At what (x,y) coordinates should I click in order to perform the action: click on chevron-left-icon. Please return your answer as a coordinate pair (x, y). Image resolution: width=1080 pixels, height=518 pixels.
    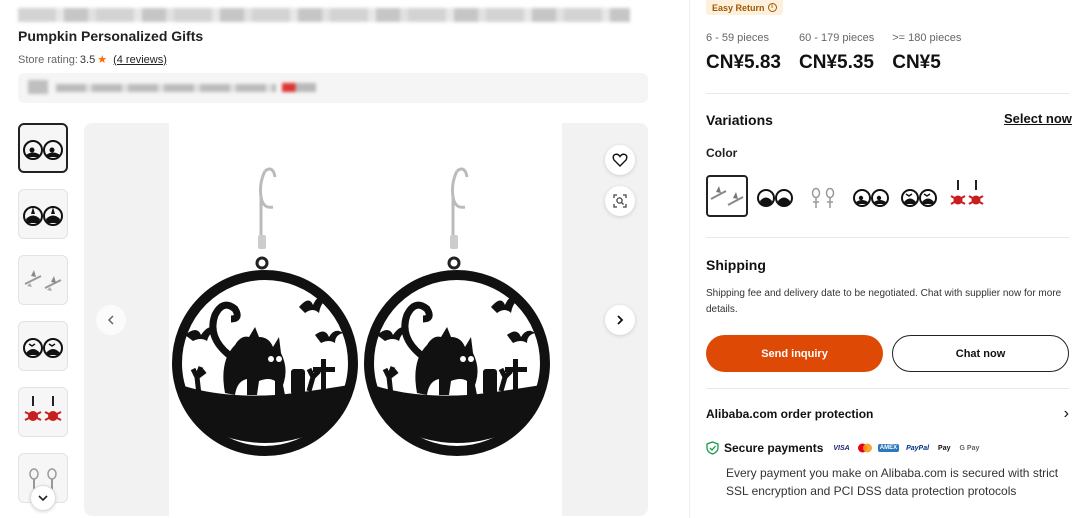
    Looking at the image, I should click on (110, 320).